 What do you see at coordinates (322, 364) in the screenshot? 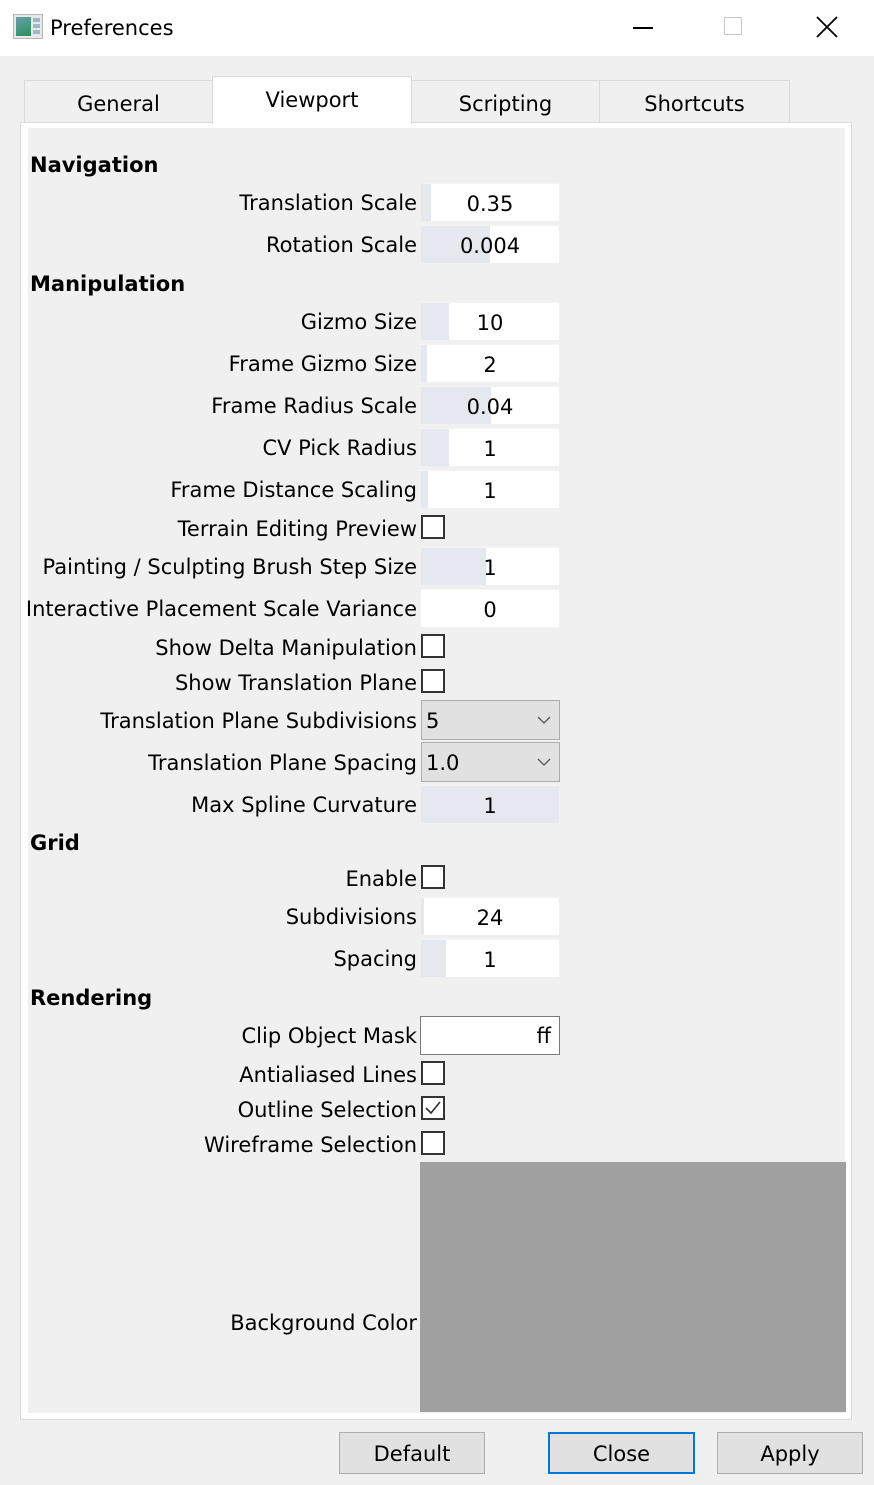
I see `frame-gizmo-size-label: Frame Gizmo Size` at bounding box center [322, 364].